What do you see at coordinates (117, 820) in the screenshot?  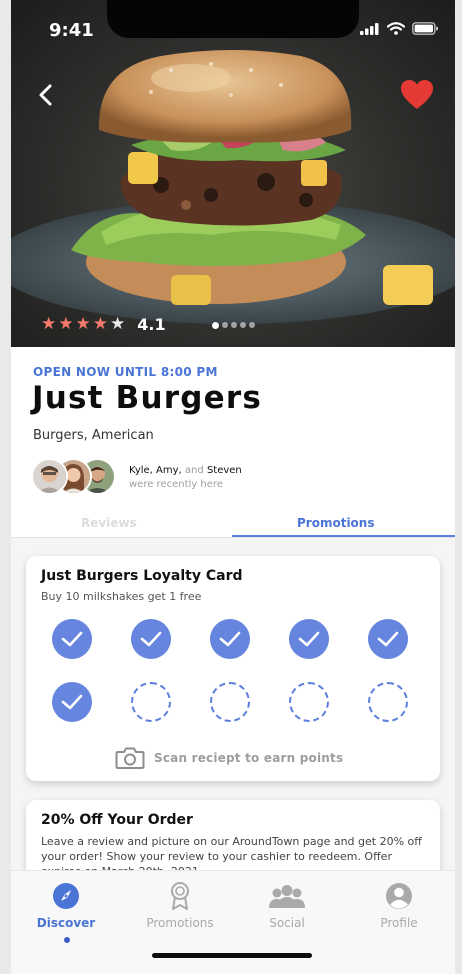 I see `promo-title: 20% Off Your Order` at bounding box center [117, 820].